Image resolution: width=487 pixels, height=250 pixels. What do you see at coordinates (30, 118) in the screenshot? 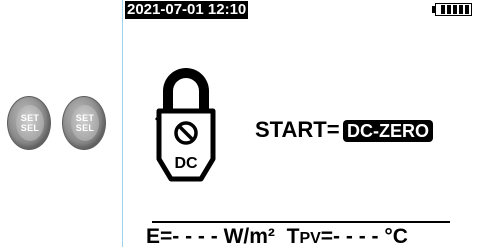
I see `set-sel-button-1-line1: SET` at bounding box center [30, 118].